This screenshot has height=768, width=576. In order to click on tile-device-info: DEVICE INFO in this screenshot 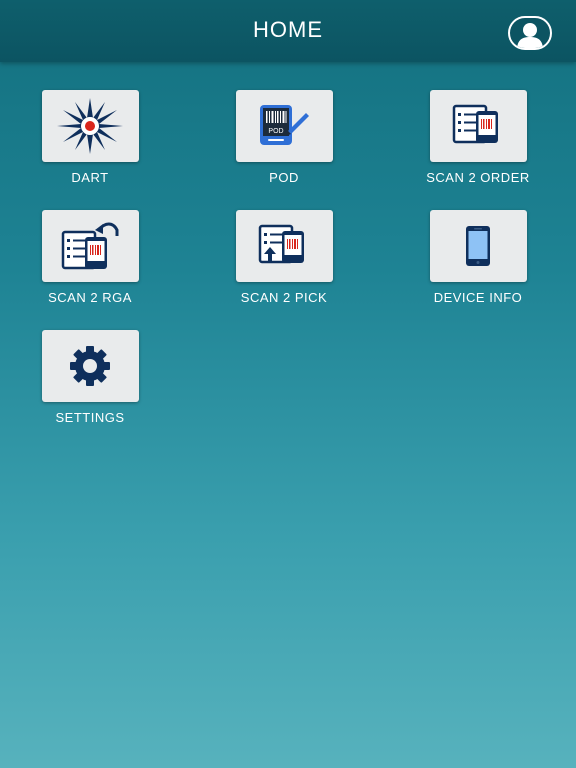, I will do `click(478, 257)`.